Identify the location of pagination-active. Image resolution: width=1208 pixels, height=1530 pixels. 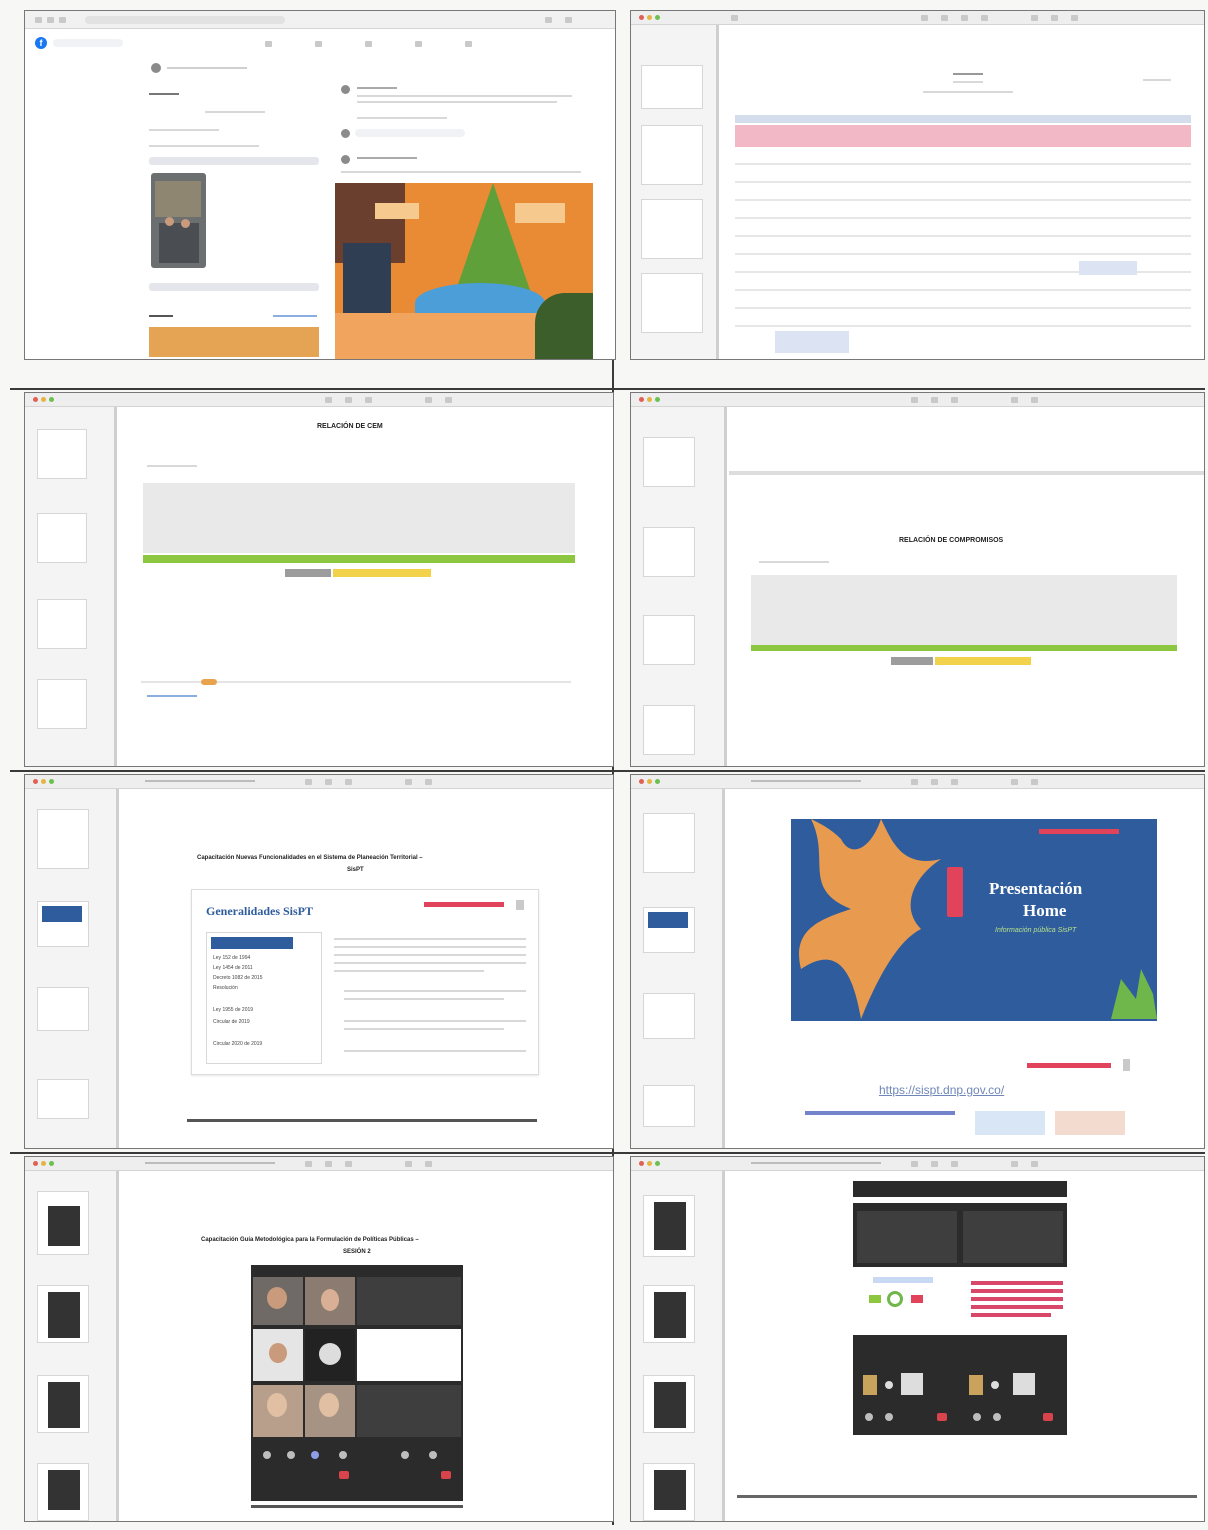
(209, 682).